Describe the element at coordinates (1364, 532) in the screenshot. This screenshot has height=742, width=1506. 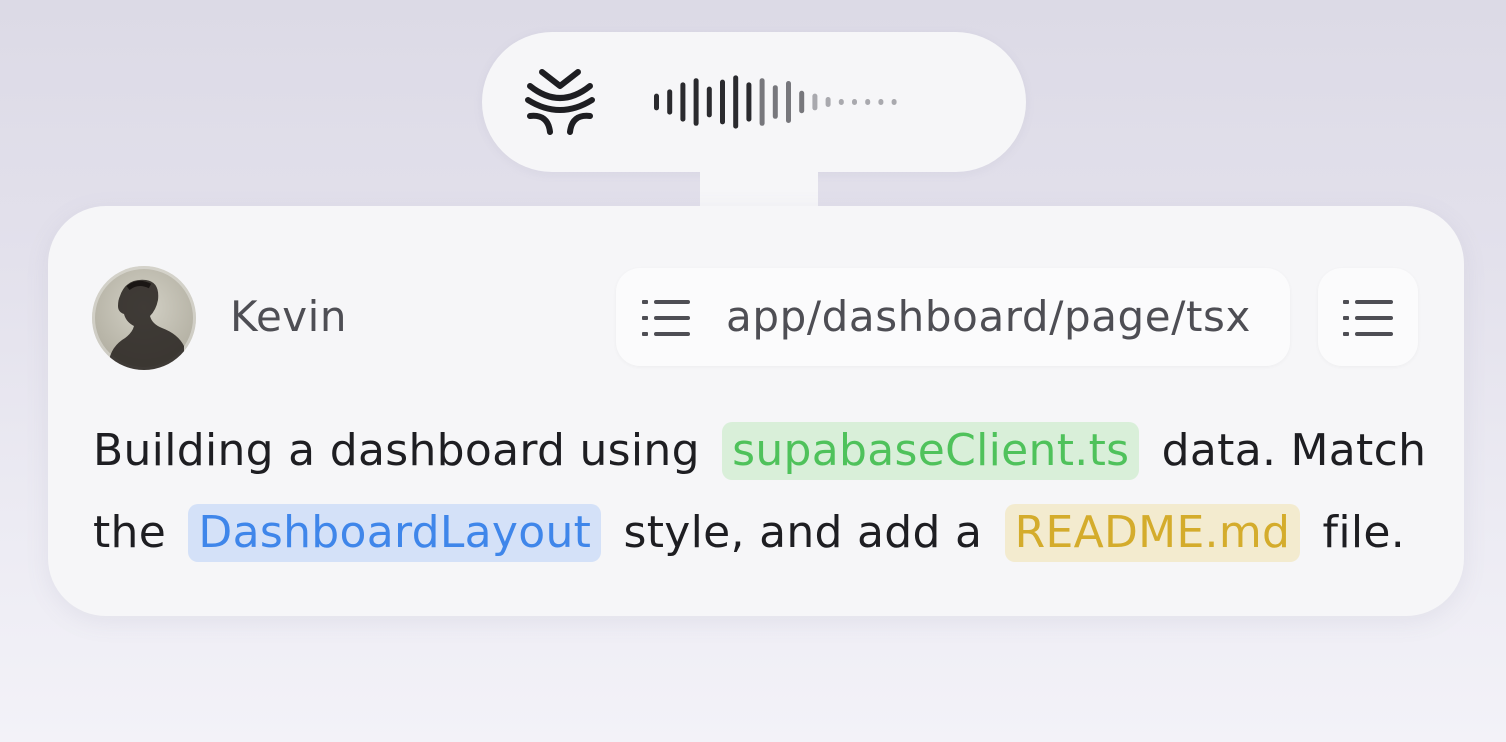
I see `prompt-text-segment: file.` at that location.